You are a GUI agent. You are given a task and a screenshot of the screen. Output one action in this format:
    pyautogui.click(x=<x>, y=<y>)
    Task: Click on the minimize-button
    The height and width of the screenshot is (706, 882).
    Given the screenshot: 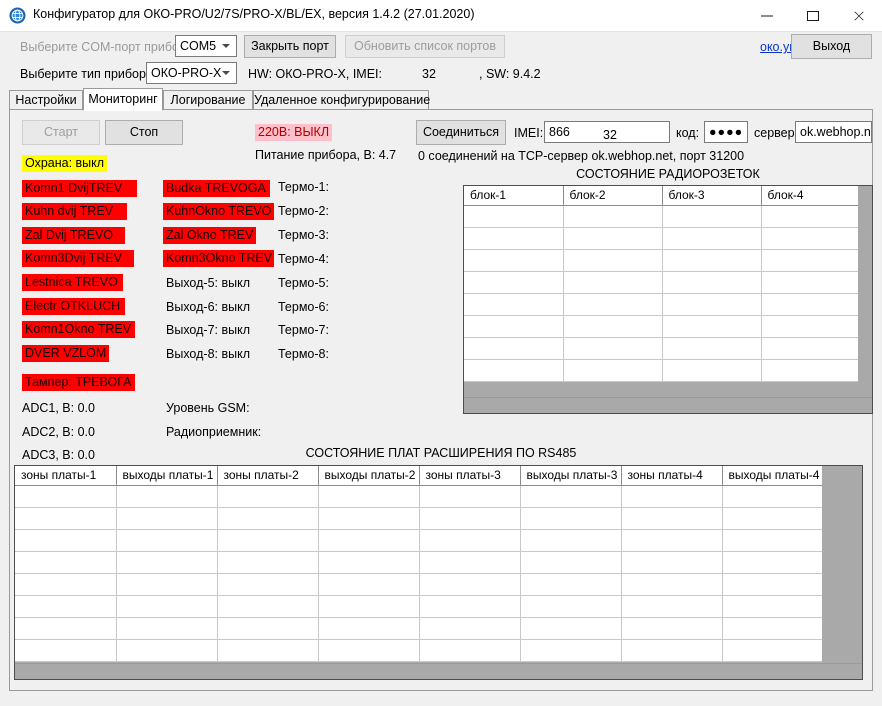 What is the action you would take?
    pyautogui.click(x=767, y=15)
    